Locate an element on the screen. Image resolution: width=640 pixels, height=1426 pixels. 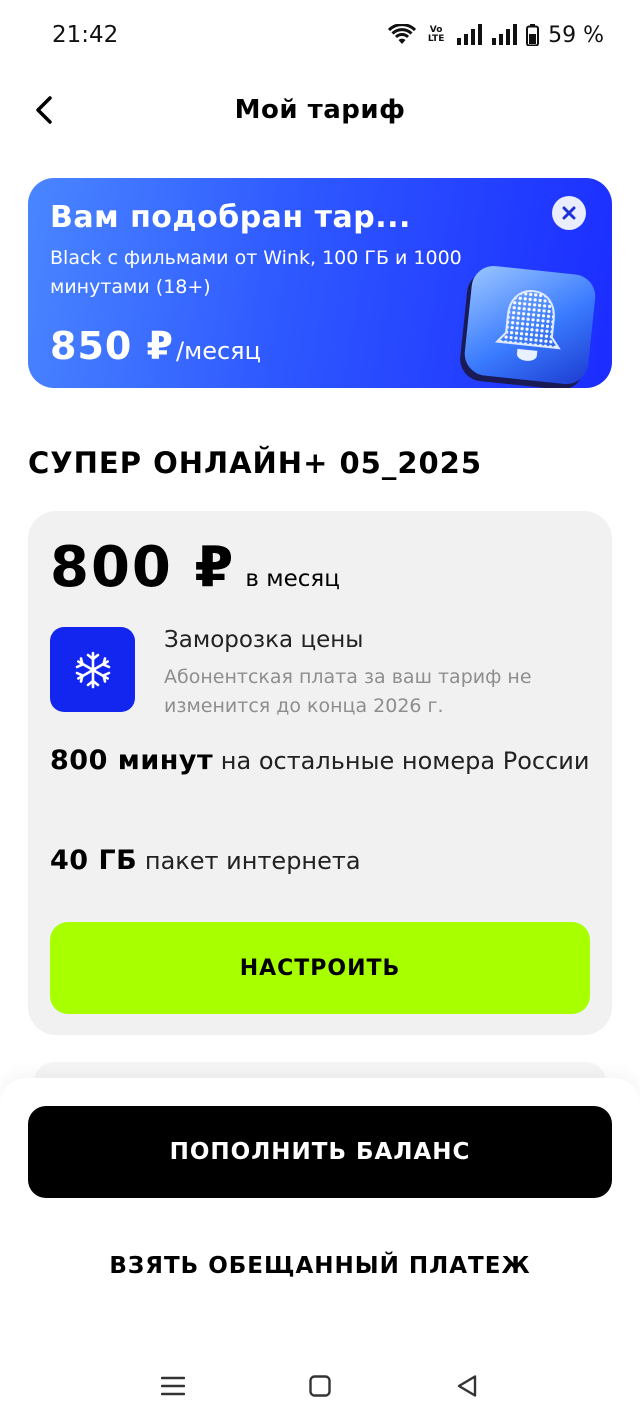
promo-art is located at coordinates (530, 325).